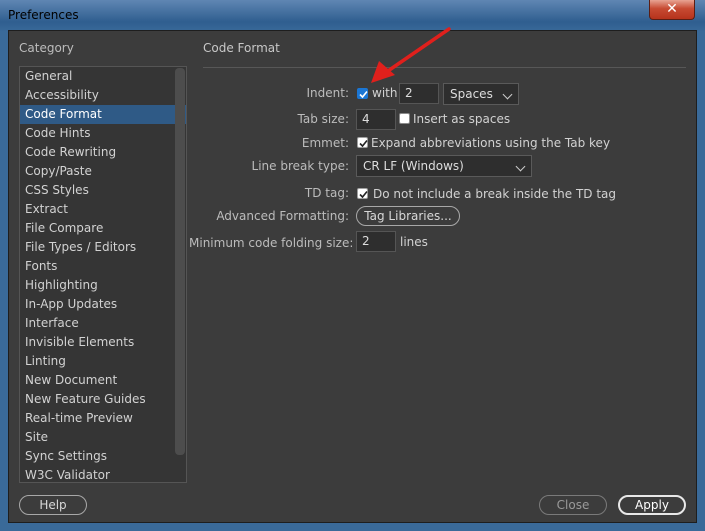  I want to click on category-heading: Category, so click(46, 48).